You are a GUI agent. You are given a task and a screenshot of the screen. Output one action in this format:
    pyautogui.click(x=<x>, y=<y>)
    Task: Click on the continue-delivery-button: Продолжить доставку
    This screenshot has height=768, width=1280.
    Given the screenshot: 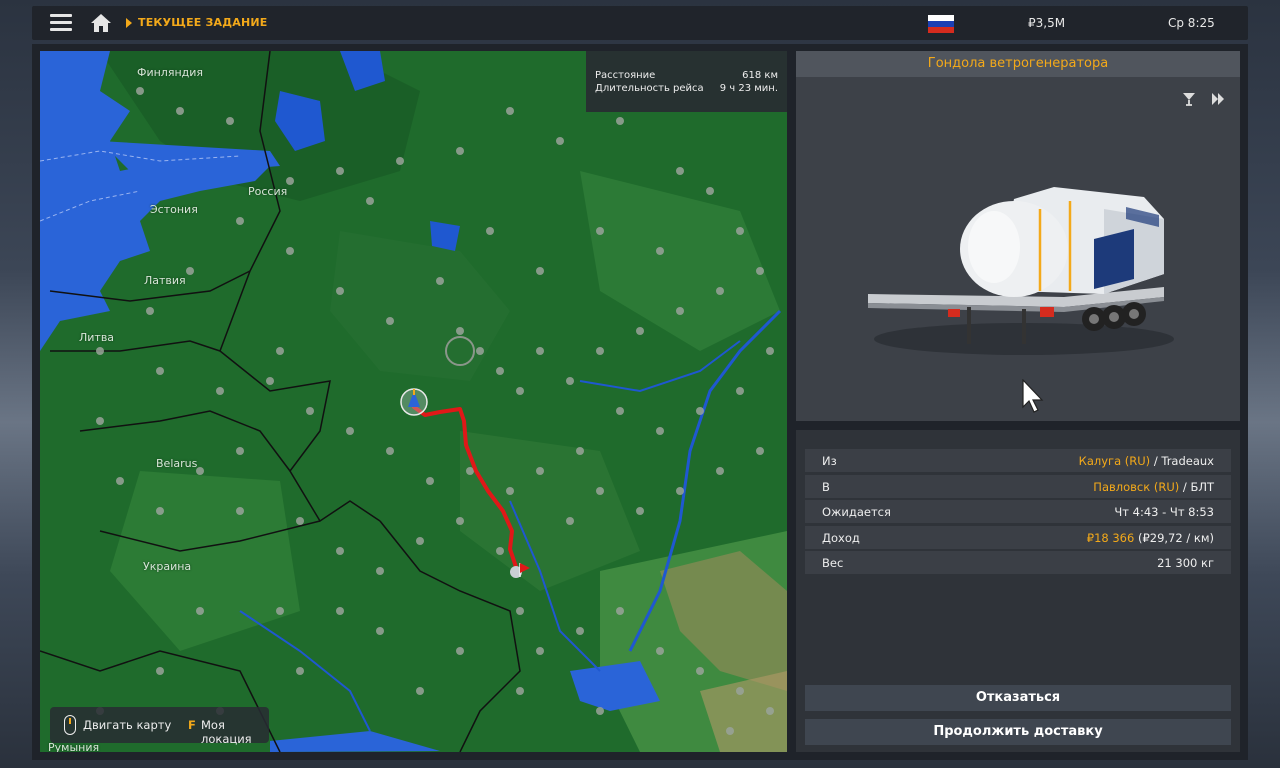 What is the action you would take?
    pyautogui.click(x=1018, y=732)
    